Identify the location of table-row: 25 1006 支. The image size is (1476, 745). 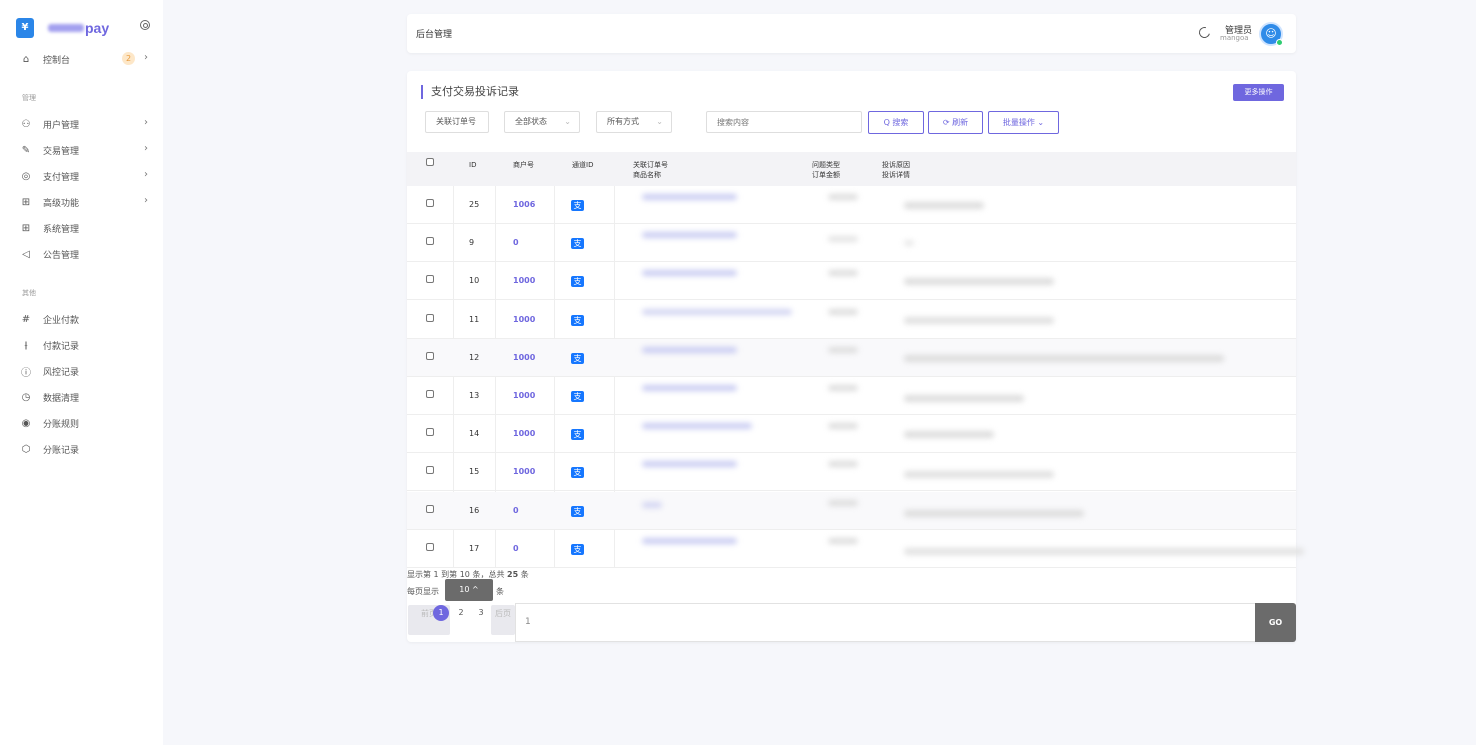
(851, 205).